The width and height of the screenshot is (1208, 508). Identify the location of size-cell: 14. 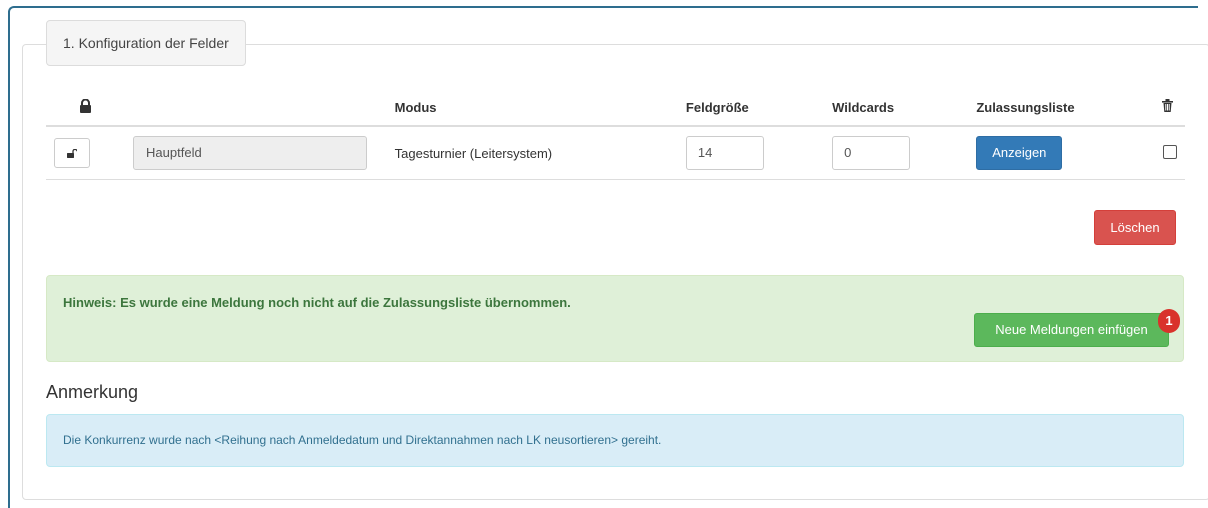
(751, 153).